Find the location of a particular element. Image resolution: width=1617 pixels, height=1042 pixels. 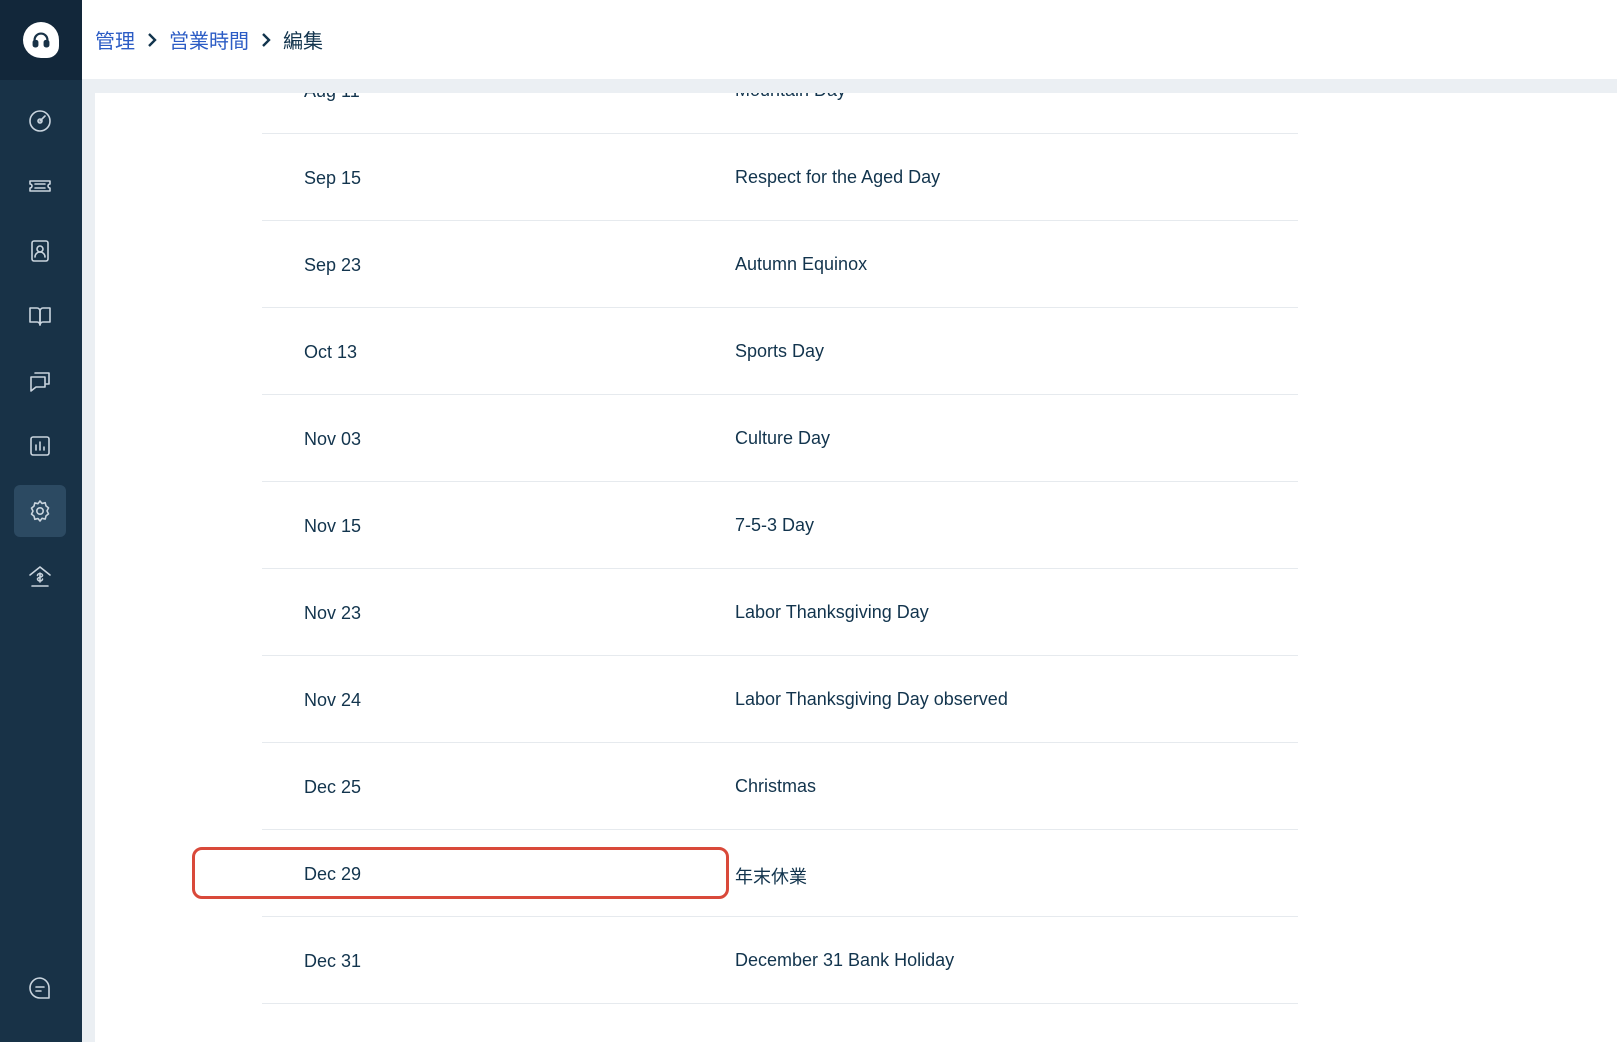

holiday-name: Autumn Equinox is located at coordinates (801, 264).